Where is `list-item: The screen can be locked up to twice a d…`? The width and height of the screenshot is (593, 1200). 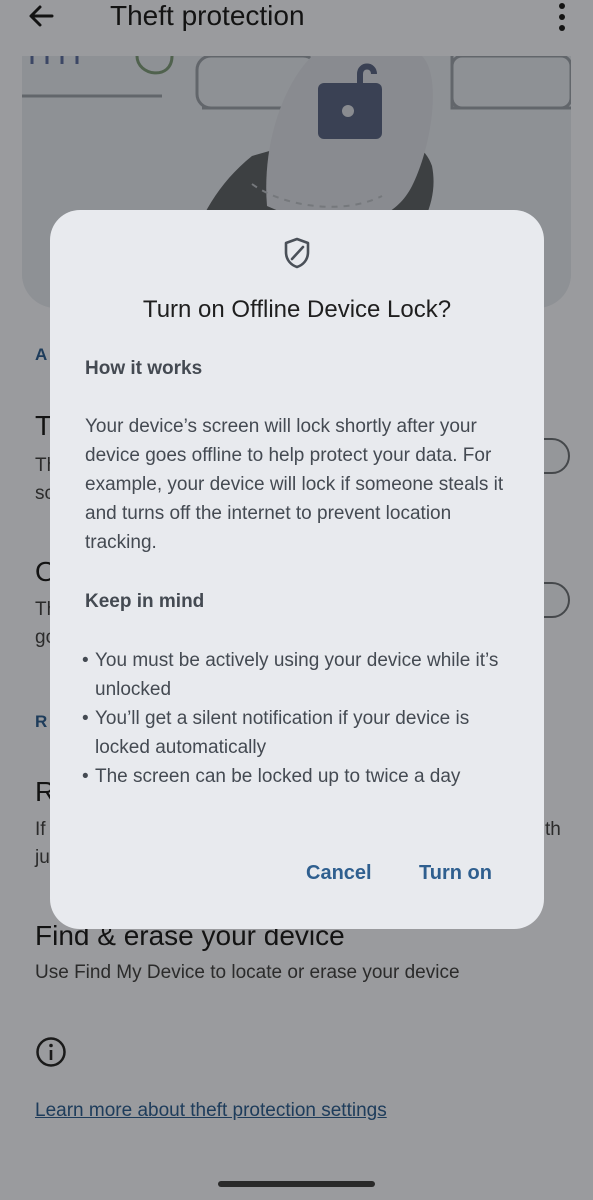 list-item: The screen can be locked up to twice a d… is located at coordinates (302, 776).